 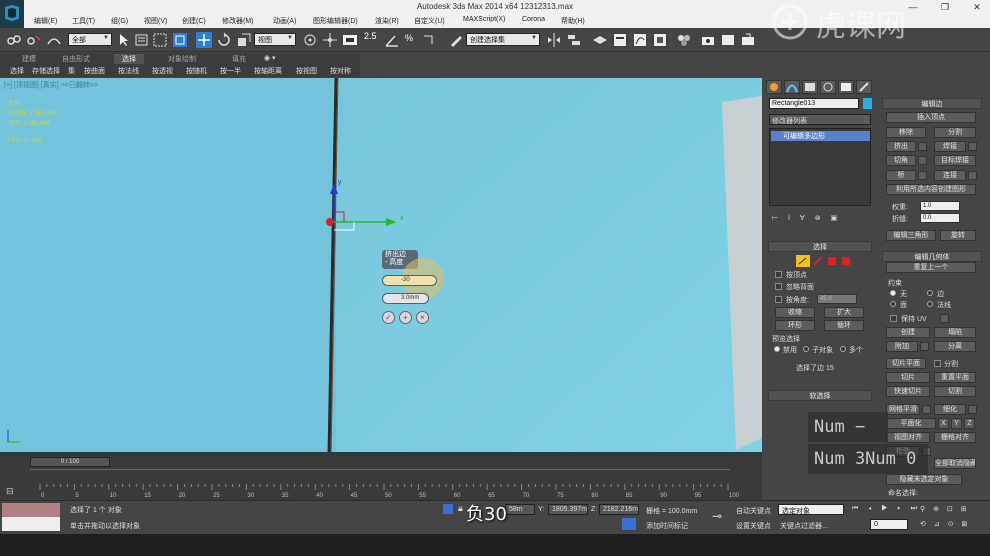 What do you see at coordinates (972, 146) in the screenshot?
I see `weld-settings-icon` at bounding box center [972, 146].